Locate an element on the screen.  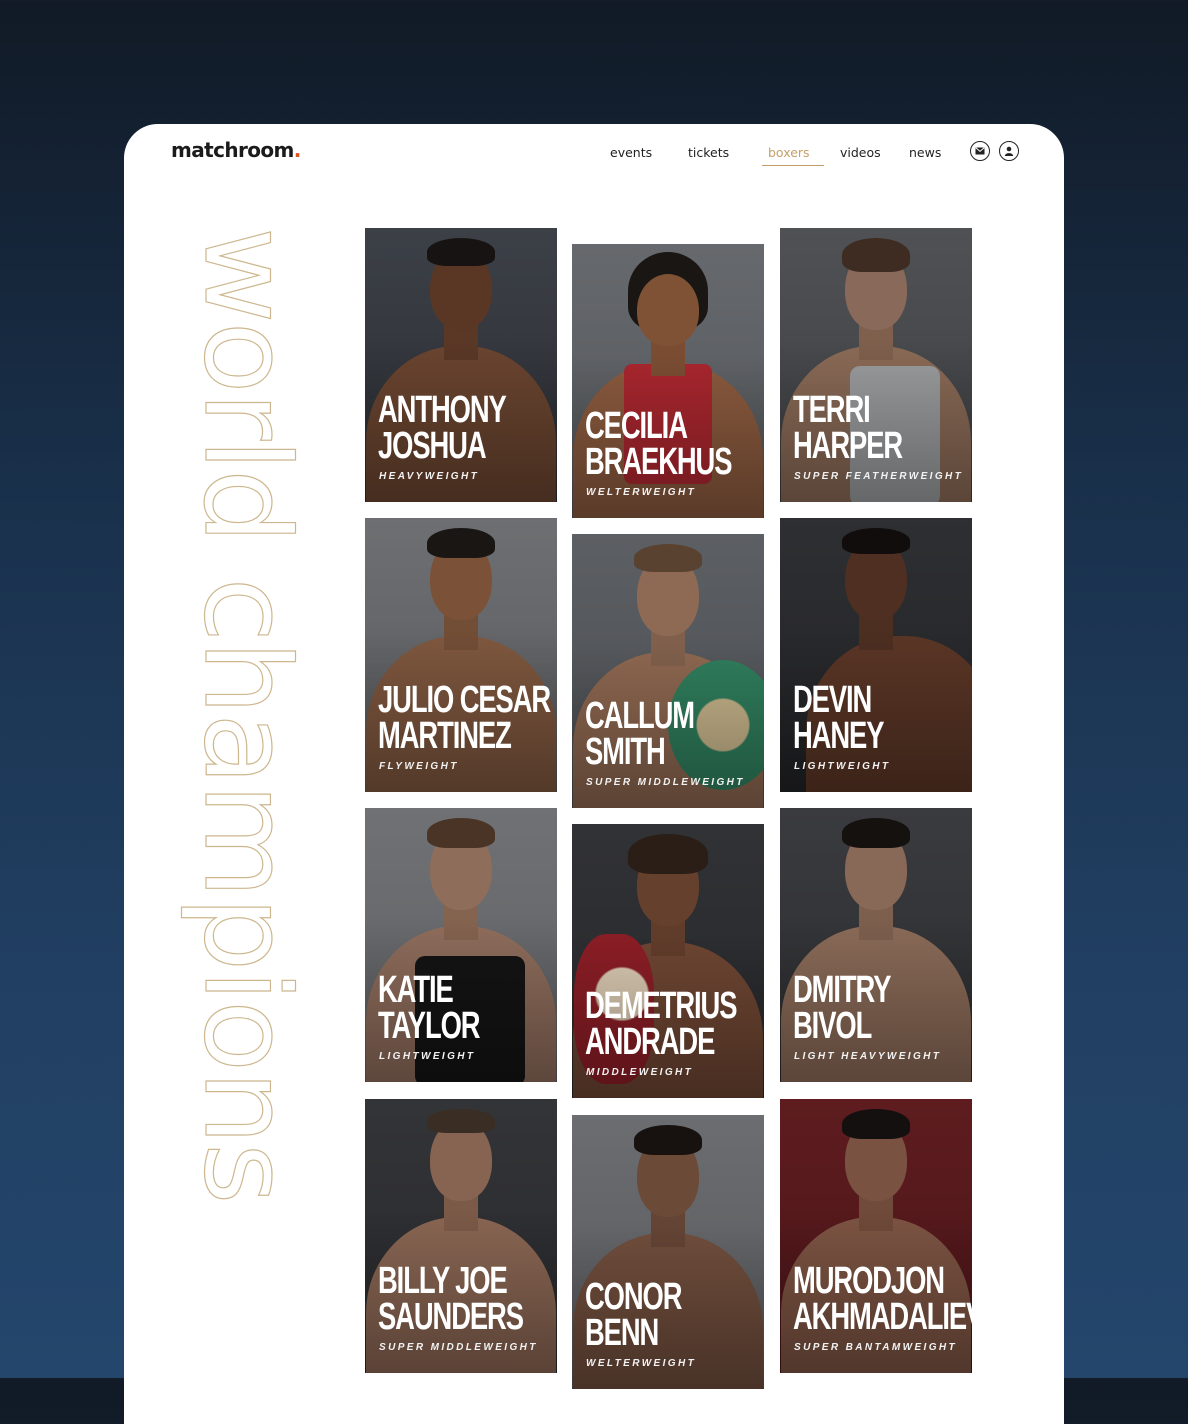
boxer-card-conor-benn: CONOR BENN WELTERWEIGHT is located at coordinates (668, 1252).